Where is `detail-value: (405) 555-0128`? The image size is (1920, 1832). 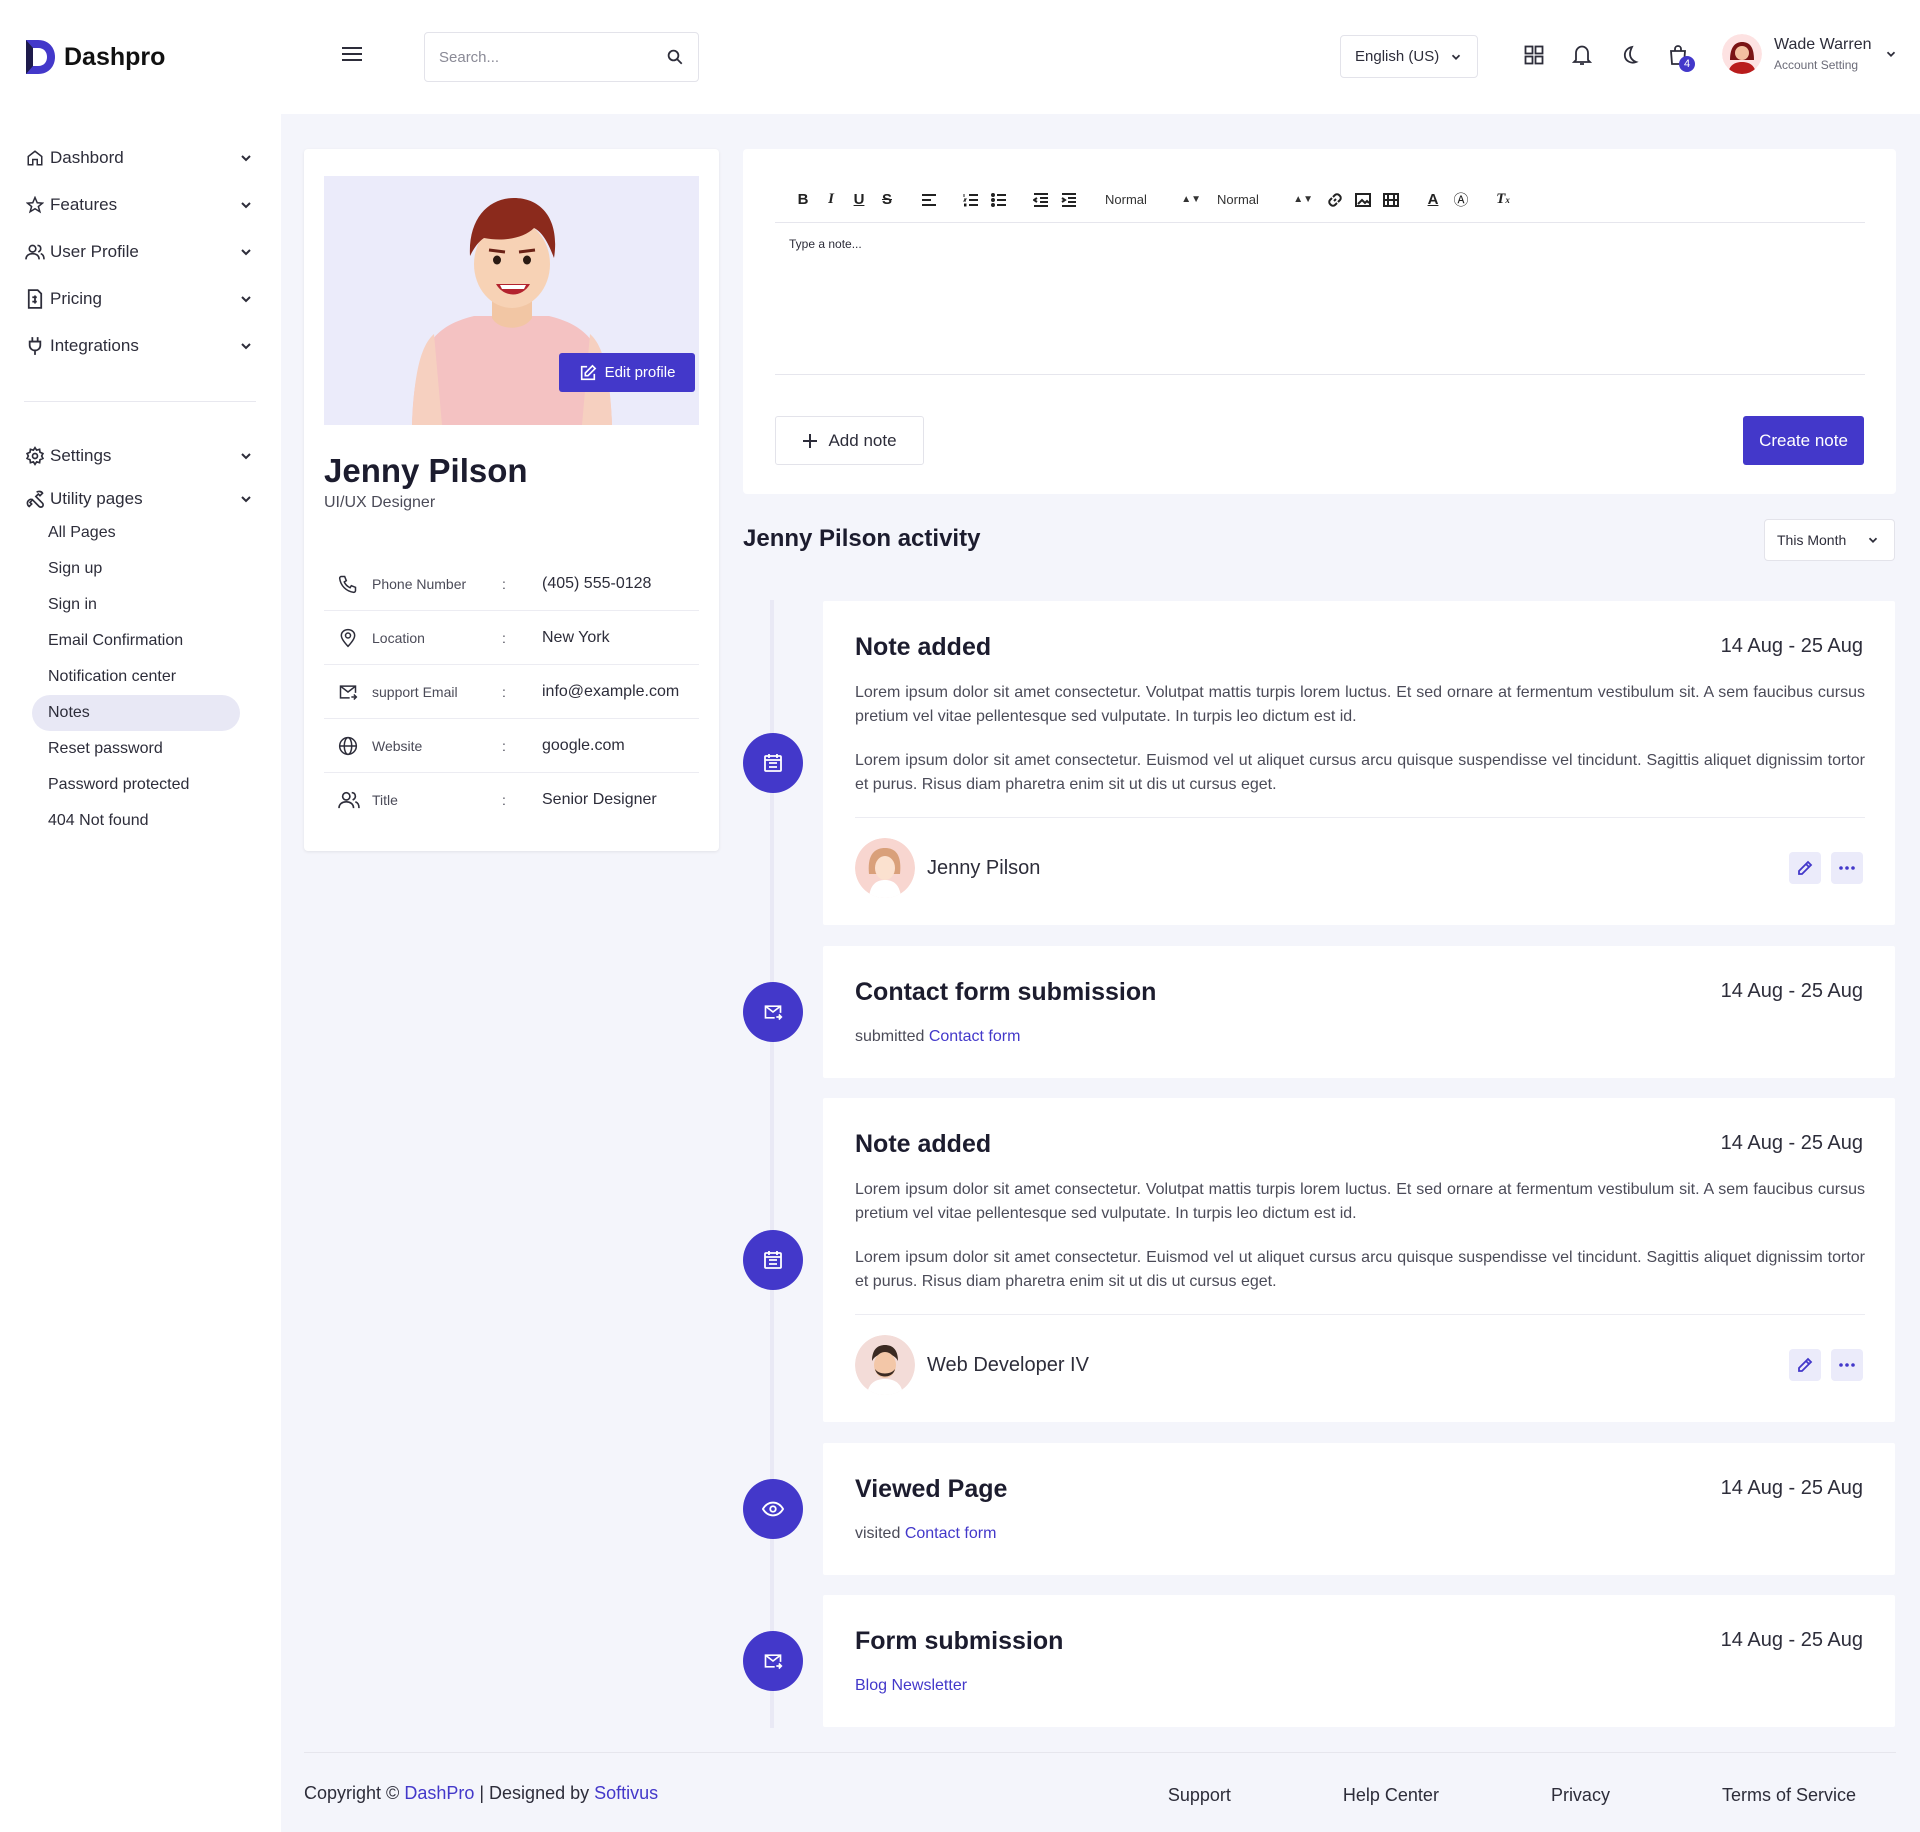 detail-value: (405) 555-0128 is located at coordinates (597, 583).